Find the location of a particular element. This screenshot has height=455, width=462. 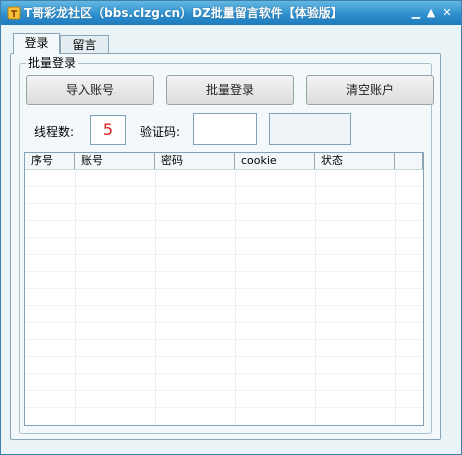

table-header: 序号 账号 密码 cookie 状态 is located at coordinates (224, 161).